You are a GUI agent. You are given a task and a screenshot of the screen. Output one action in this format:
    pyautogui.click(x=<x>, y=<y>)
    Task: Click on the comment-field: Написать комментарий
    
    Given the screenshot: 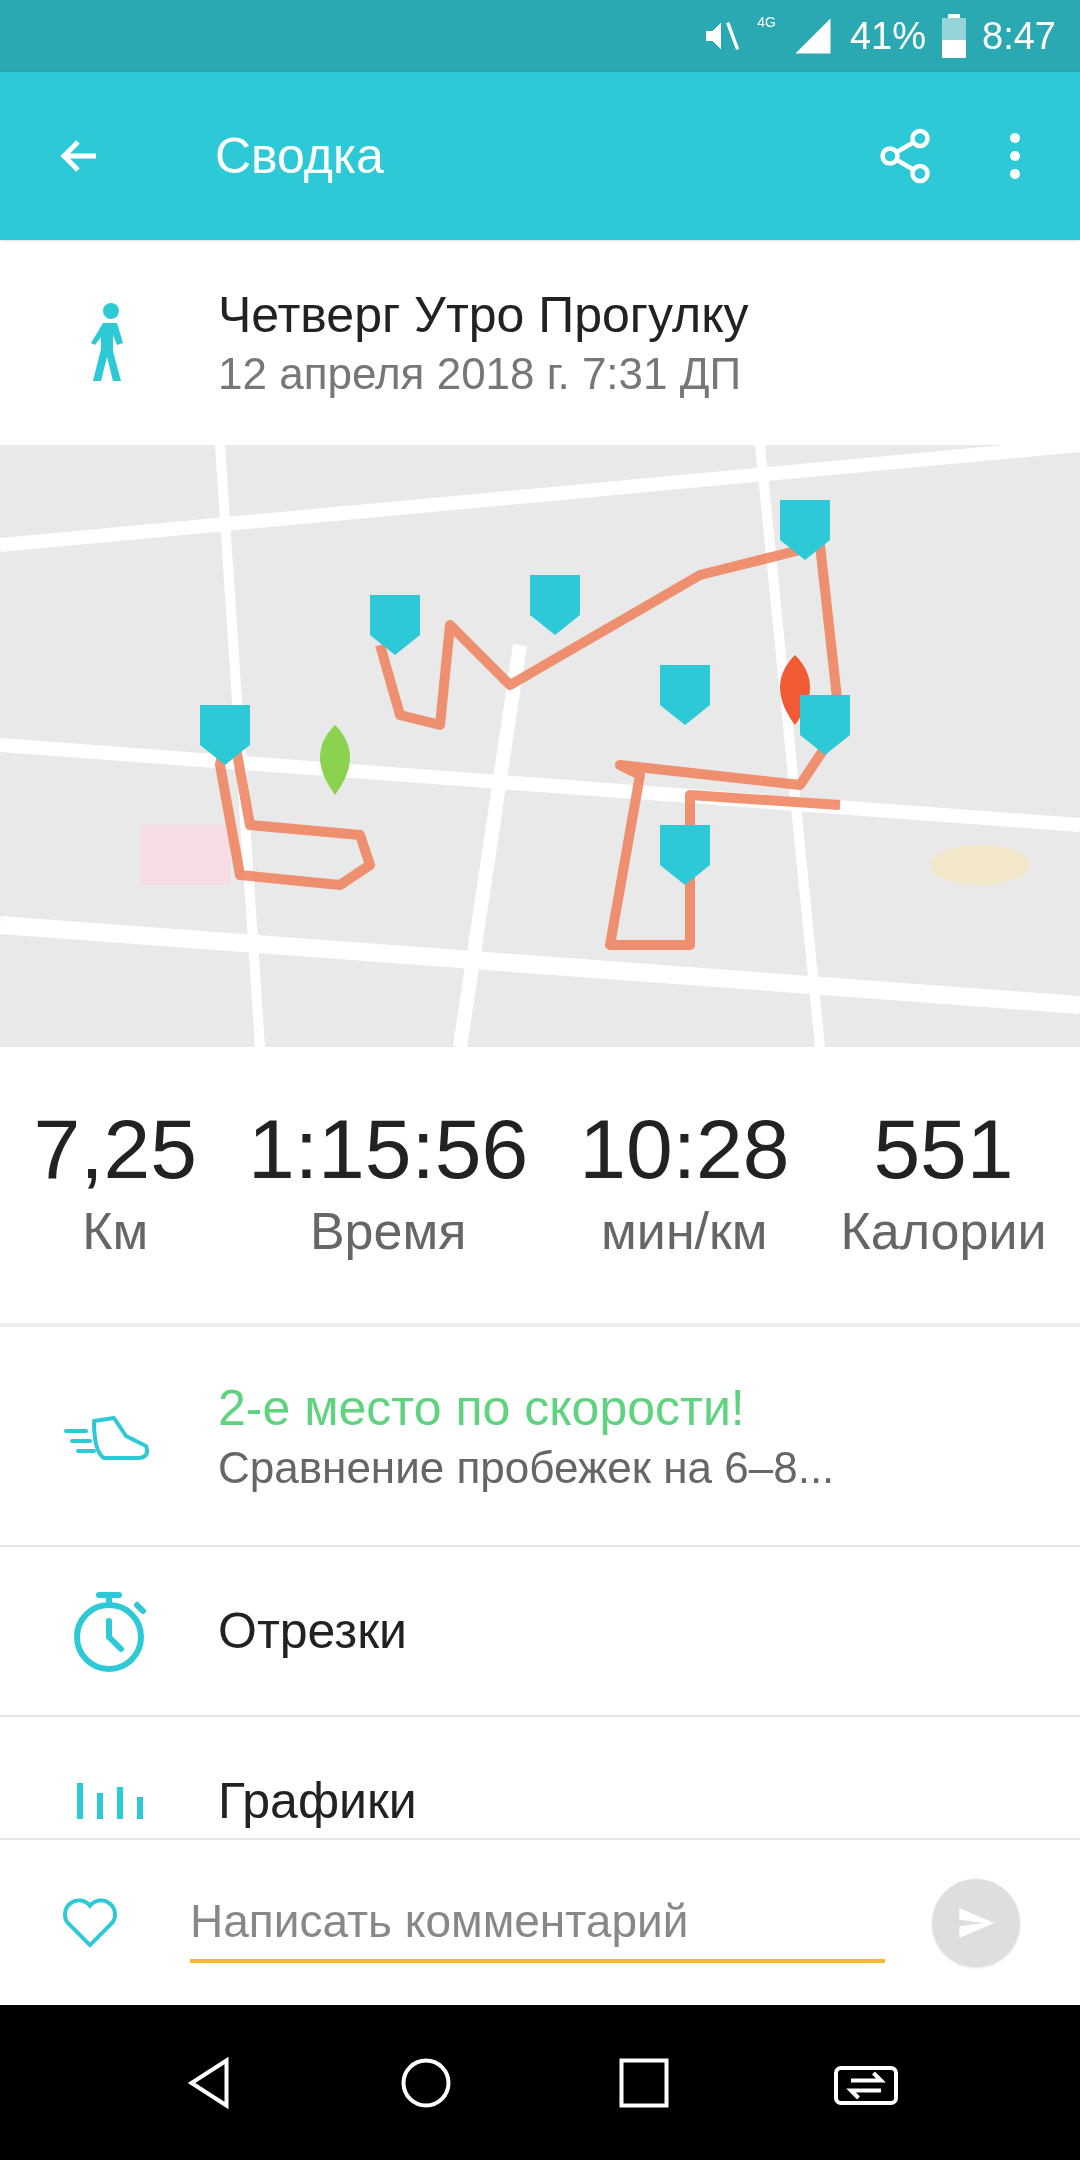 What is the action you would take?
    pyautogui.click(x=537, y=1922)
    